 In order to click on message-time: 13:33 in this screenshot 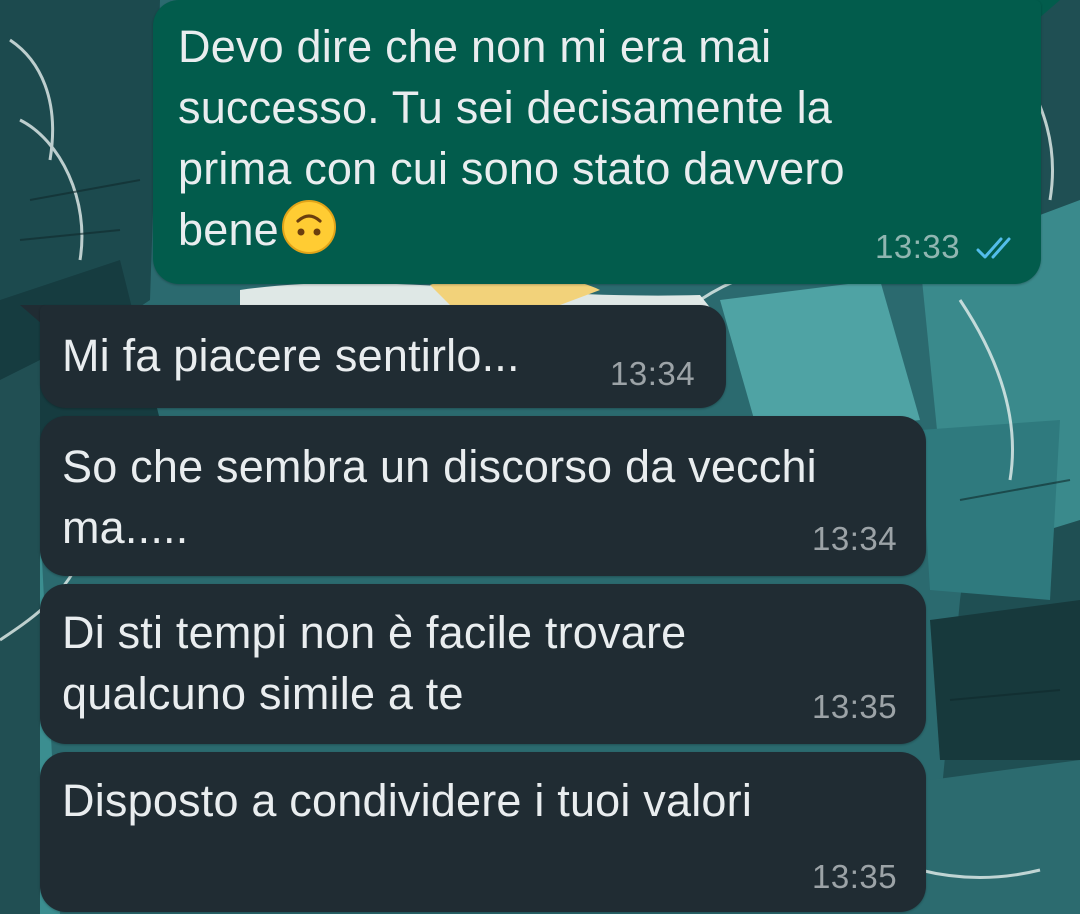, I will do `click(918, 246)`.